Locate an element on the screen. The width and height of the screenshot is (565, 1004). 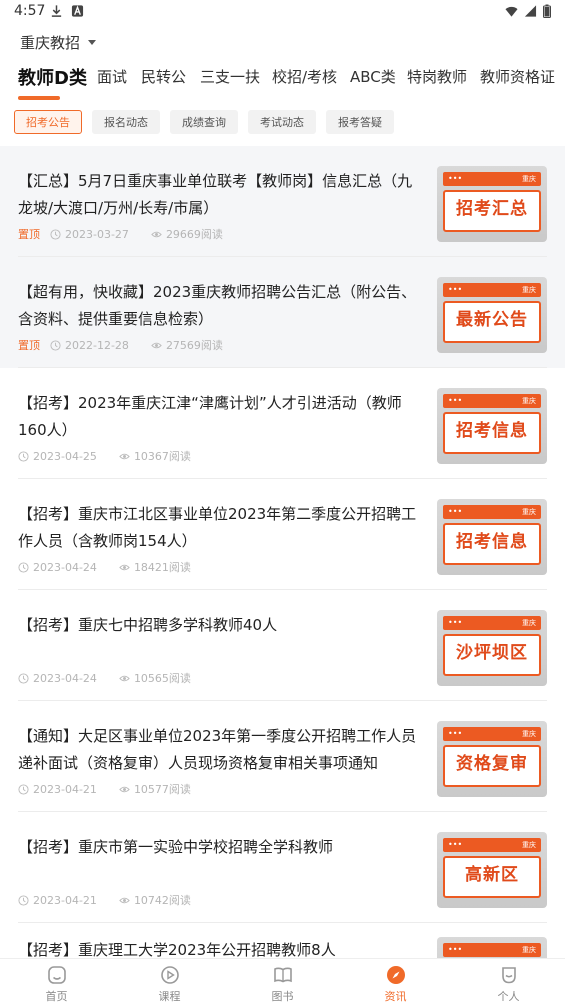
article-views: 10565阅读 is located at coordinates (162, 678).